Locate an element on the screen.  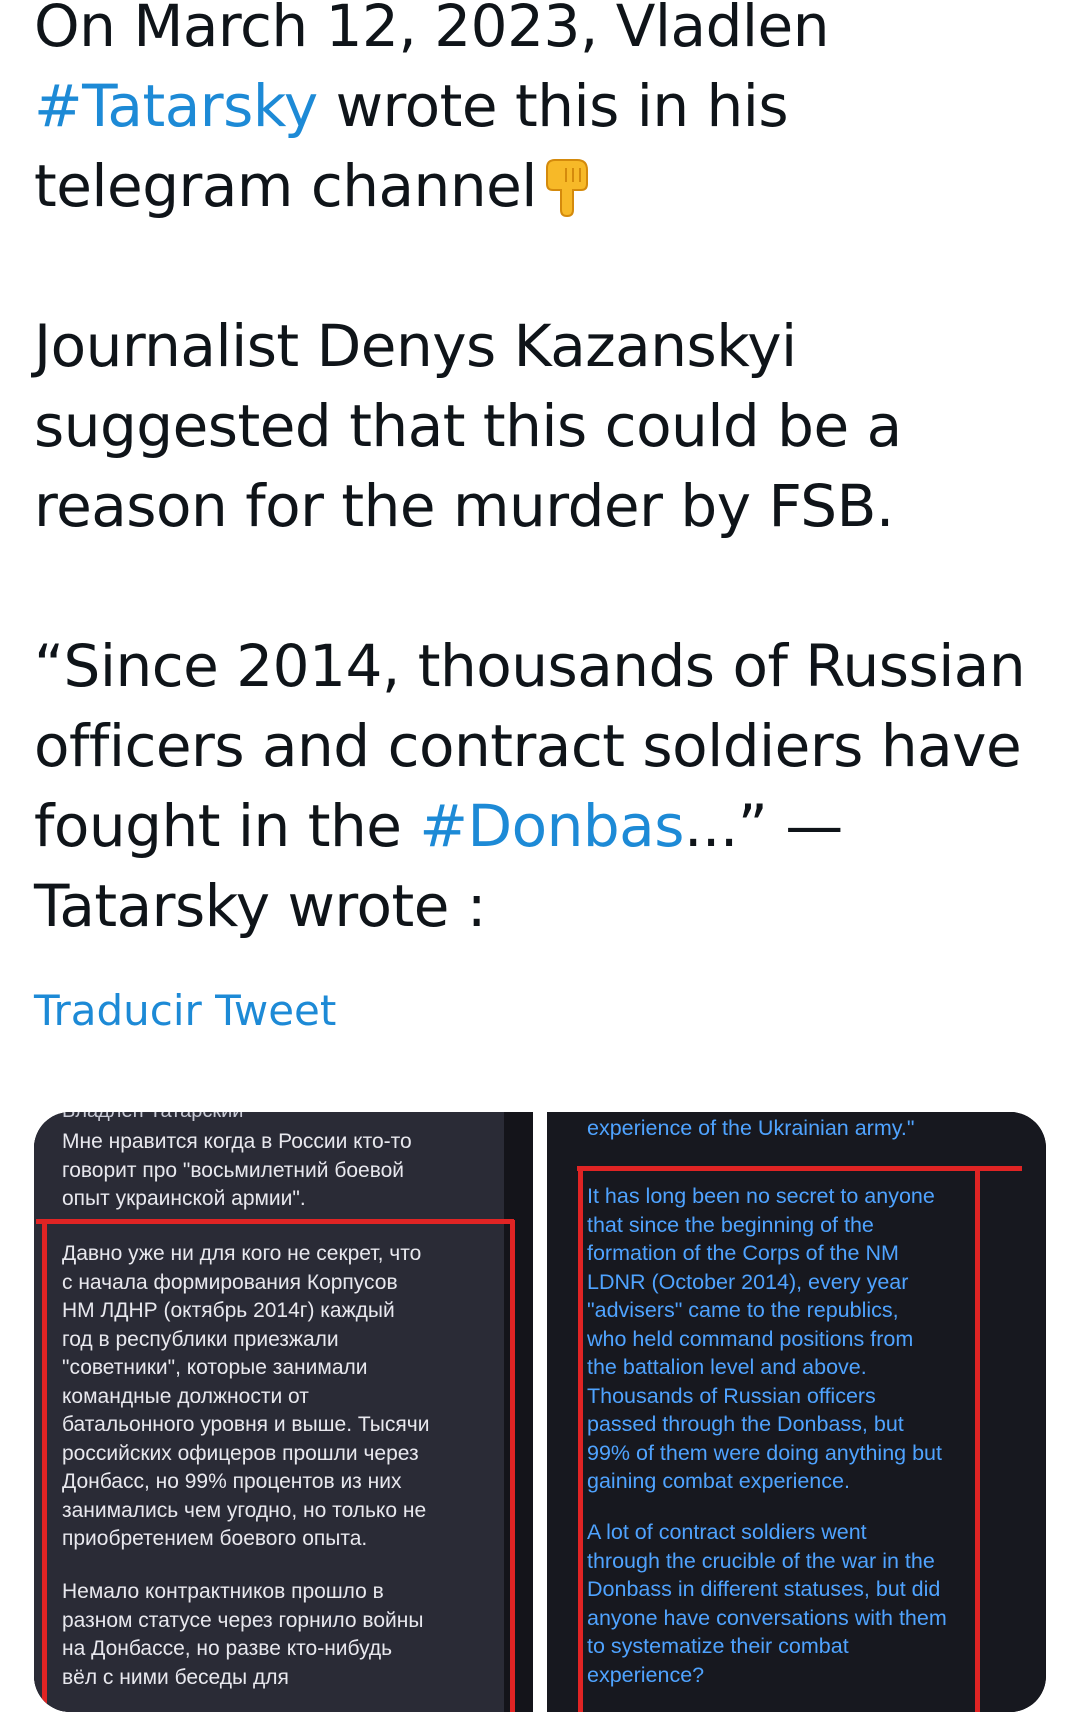
hashtag-donbas-link: #Donbas is located at coordinates (551, 826).